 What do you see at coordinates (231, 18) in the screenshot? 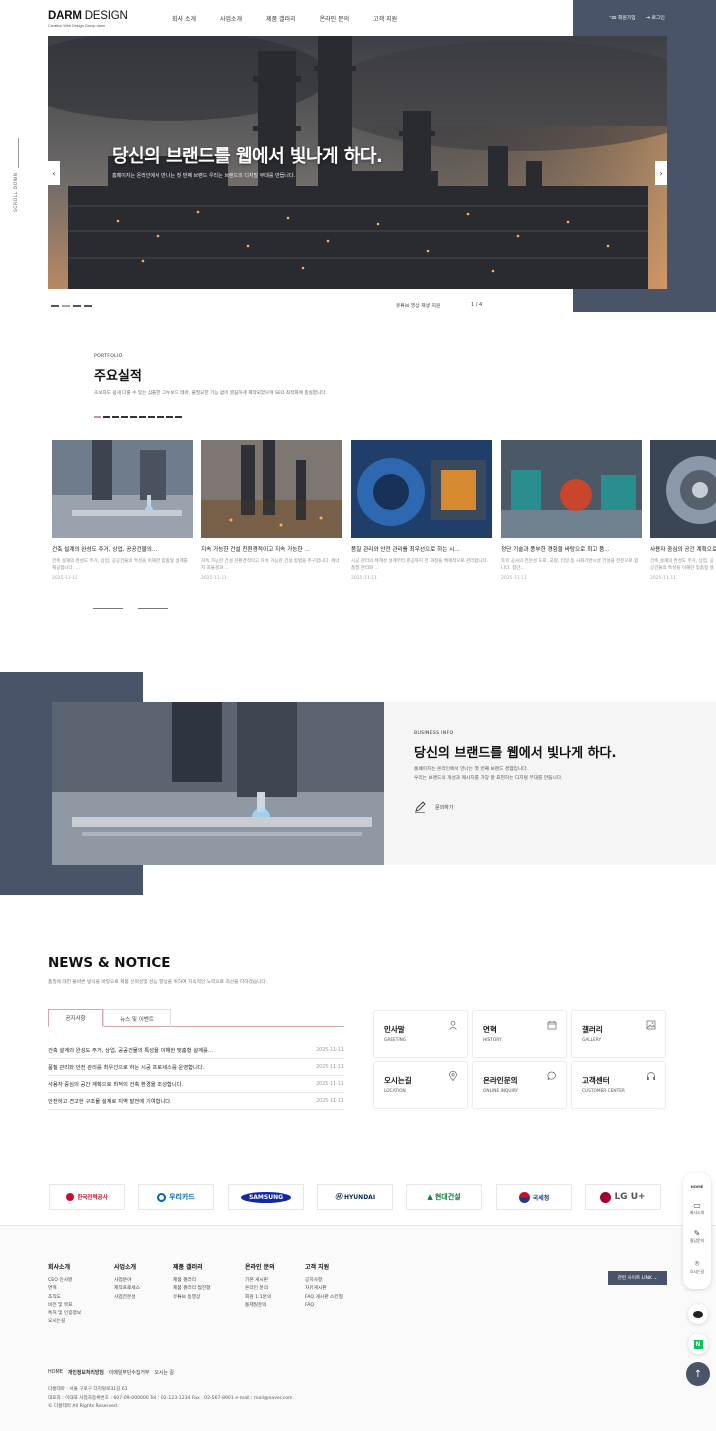
I see `nav-business: 사업소개` at bounding box center [231, 18].